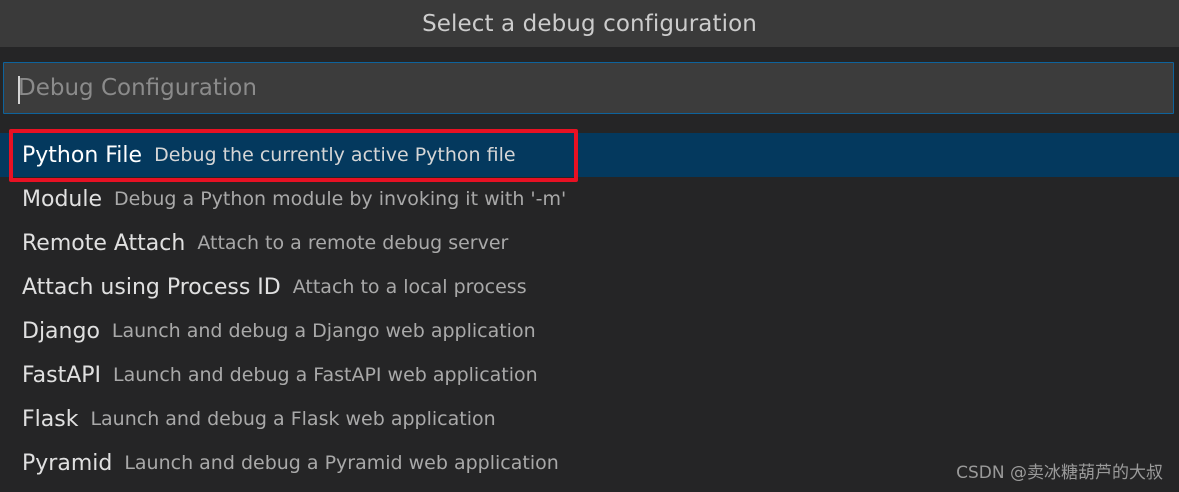 This screenshot has width=1179, height=492. I want to click on quick-pick-title: Select a debug configuration, so click(589, 23).